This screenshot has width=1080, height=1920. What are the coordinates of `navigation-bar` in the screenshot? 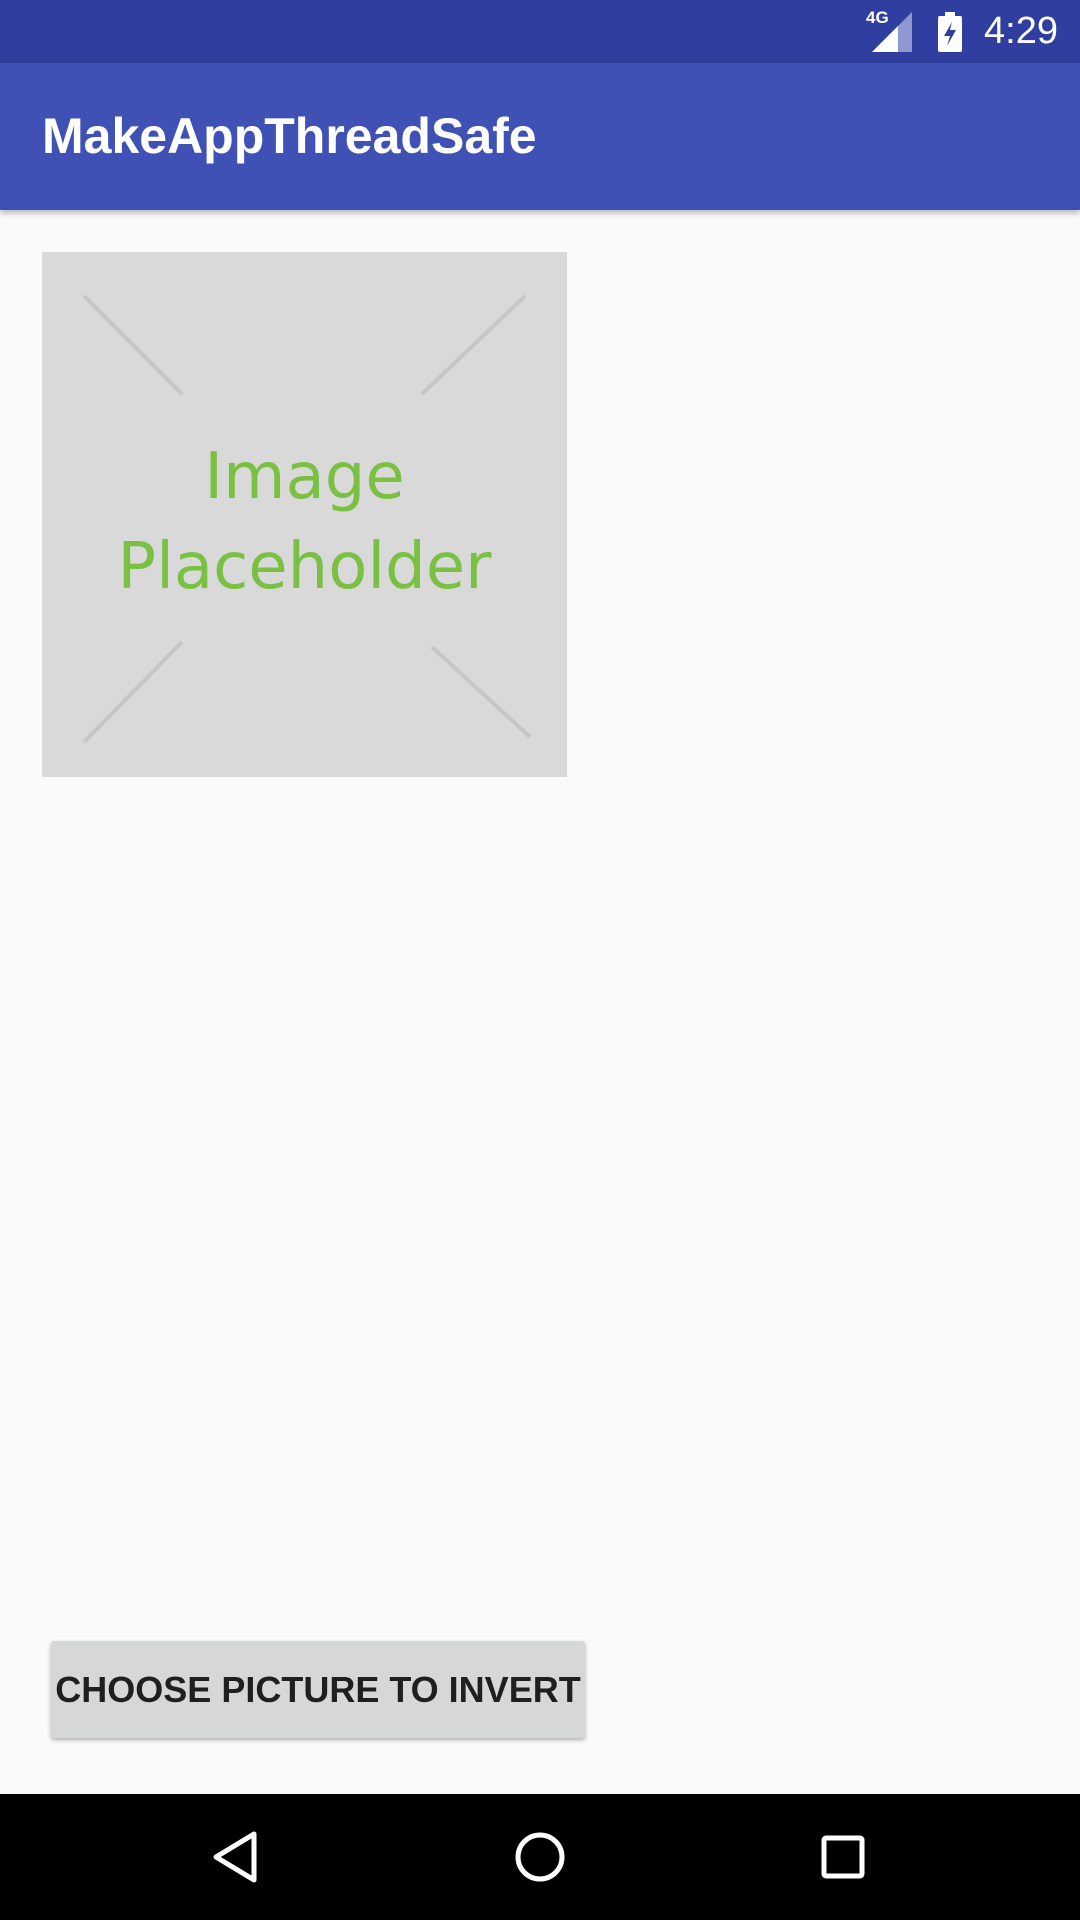 It's located at (540, 1857).